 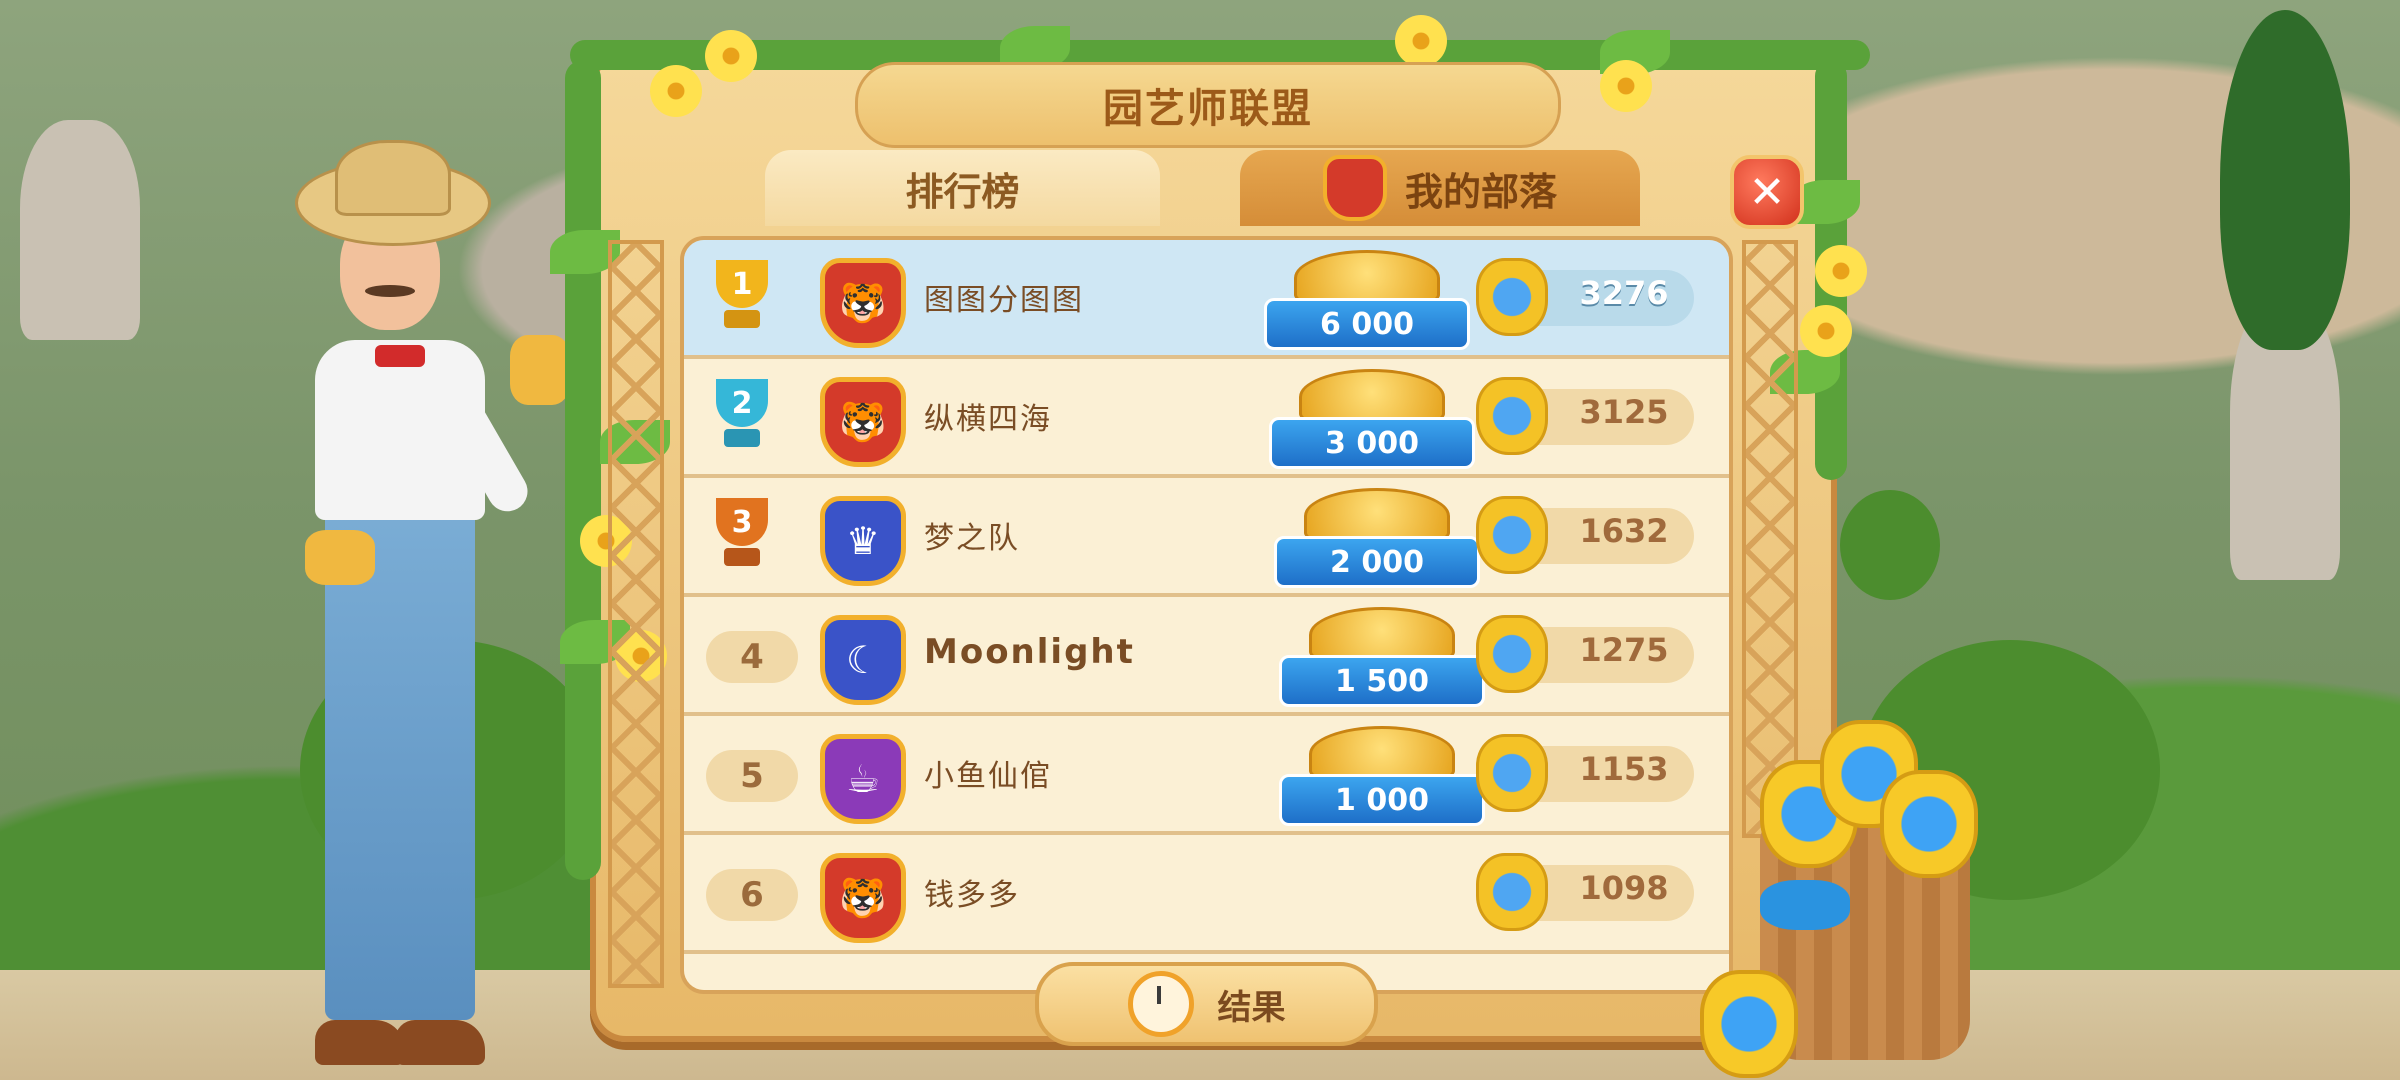 I want to click on prize-amount: 2 000, so click(x=1377, y=562).